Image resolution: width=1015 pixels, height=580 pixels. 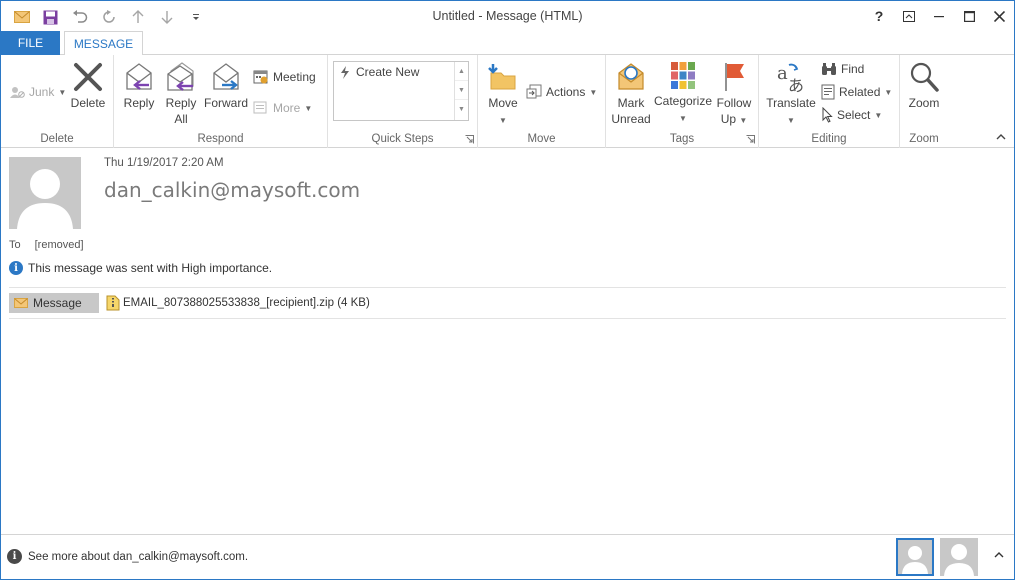 I want to click on window-title: Untitled - Message (HTML), so click(x=507, y=16).